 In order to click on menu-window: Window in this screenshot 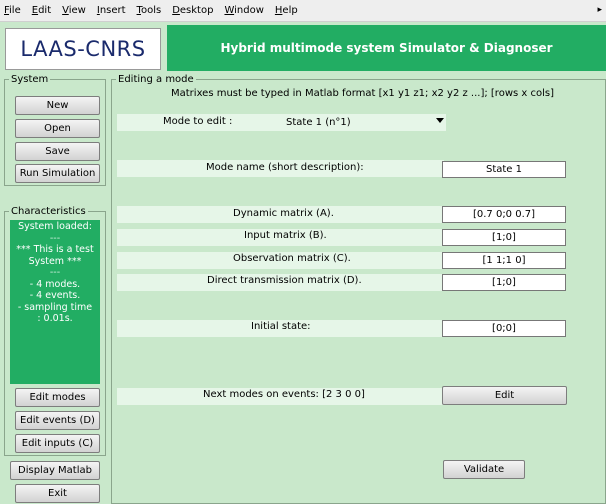, I will do `click(243, 10)`.